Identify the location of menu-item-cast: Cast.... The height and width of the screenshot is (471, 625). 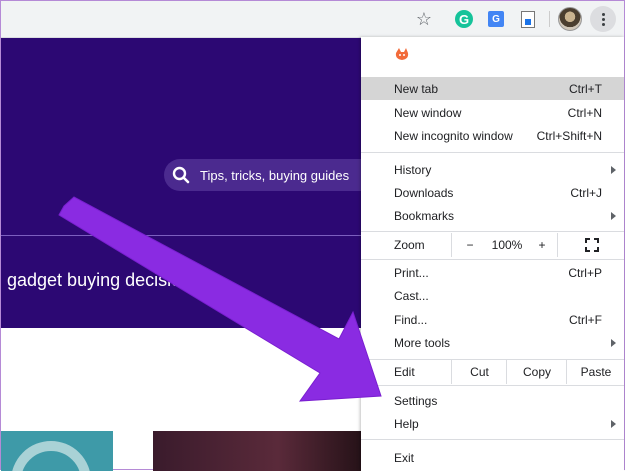
(492, 295).